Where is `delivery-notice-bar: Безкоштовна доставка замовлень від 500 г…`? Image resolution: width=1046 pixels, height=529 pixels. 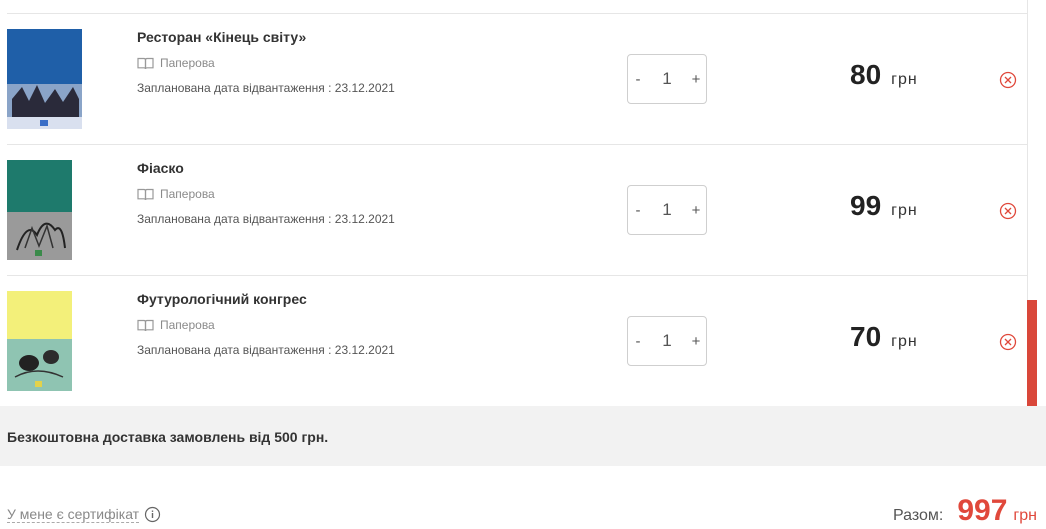
delivery-notice-bar: Безкоштовна доставка замовлень від 500 г… is located at coordinates (523, 436).